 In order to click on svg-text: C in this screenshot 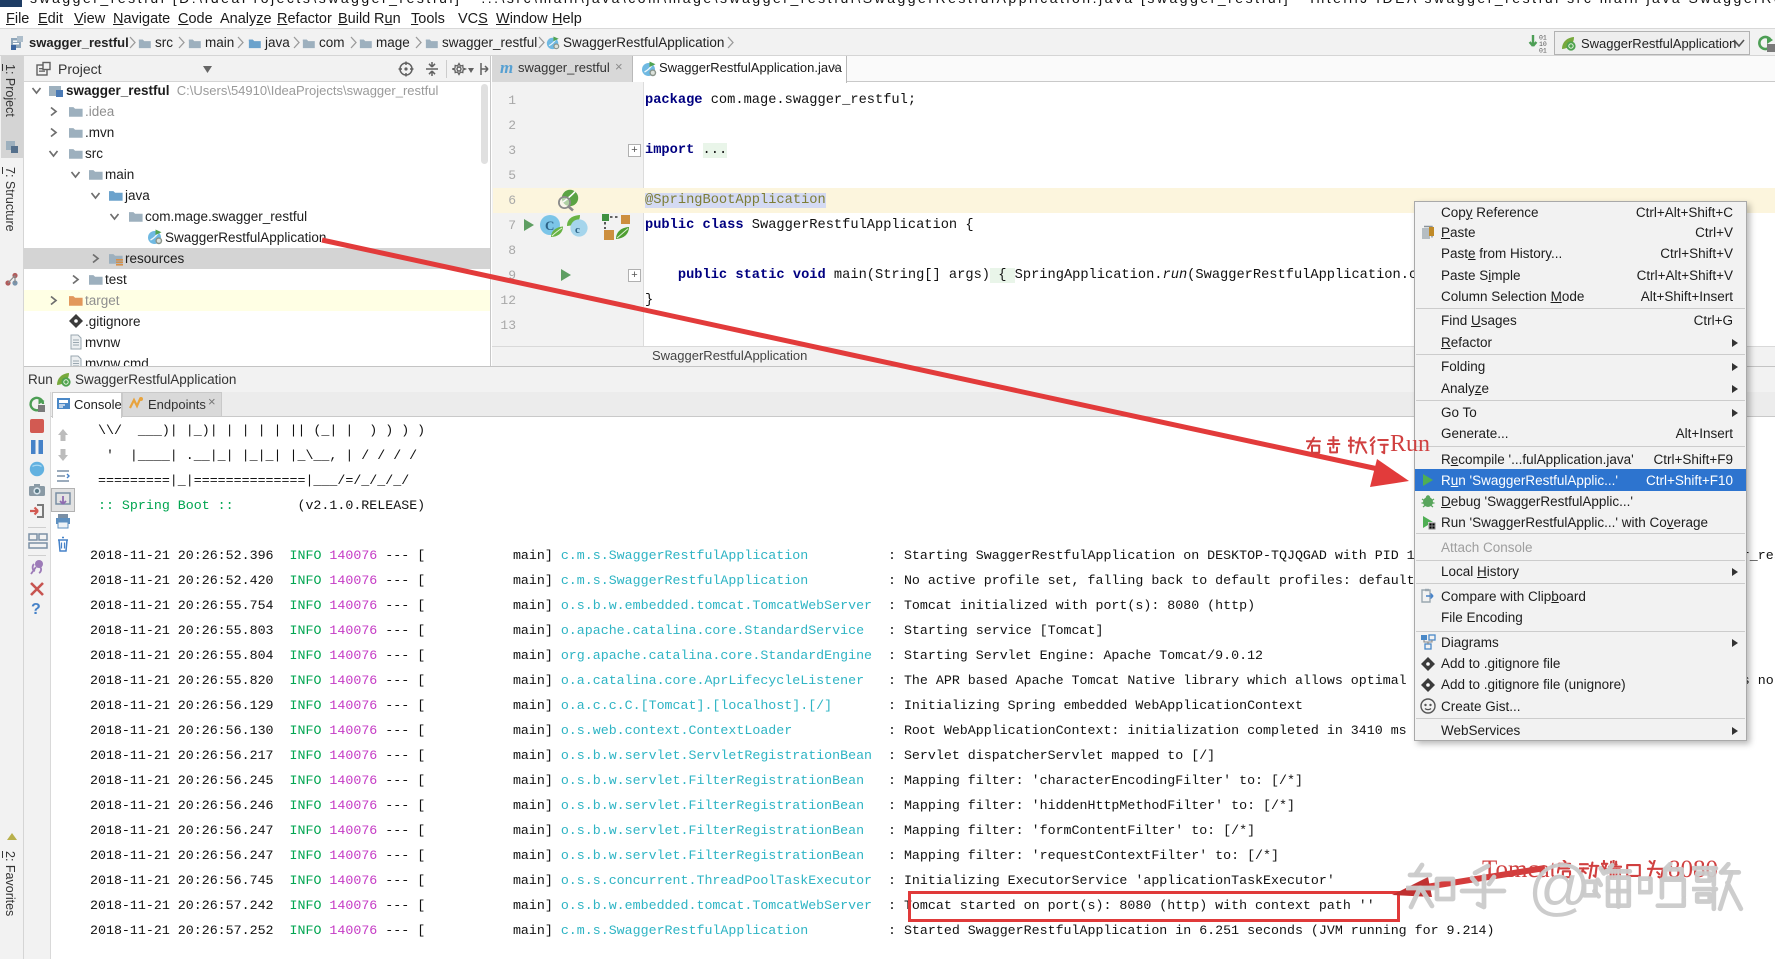, I will do `click(549, 225)`.